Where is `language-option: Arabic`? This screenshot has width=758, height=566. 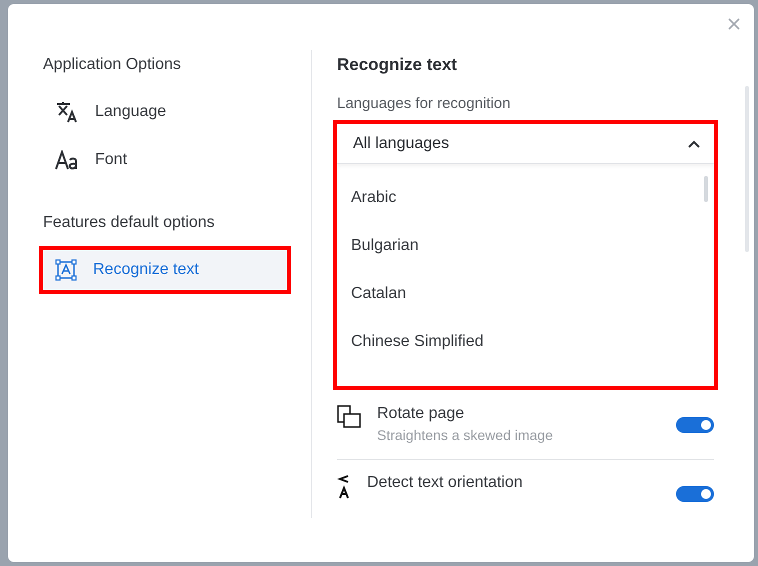
language-option: Arabic is located at coordinates (525, 198).